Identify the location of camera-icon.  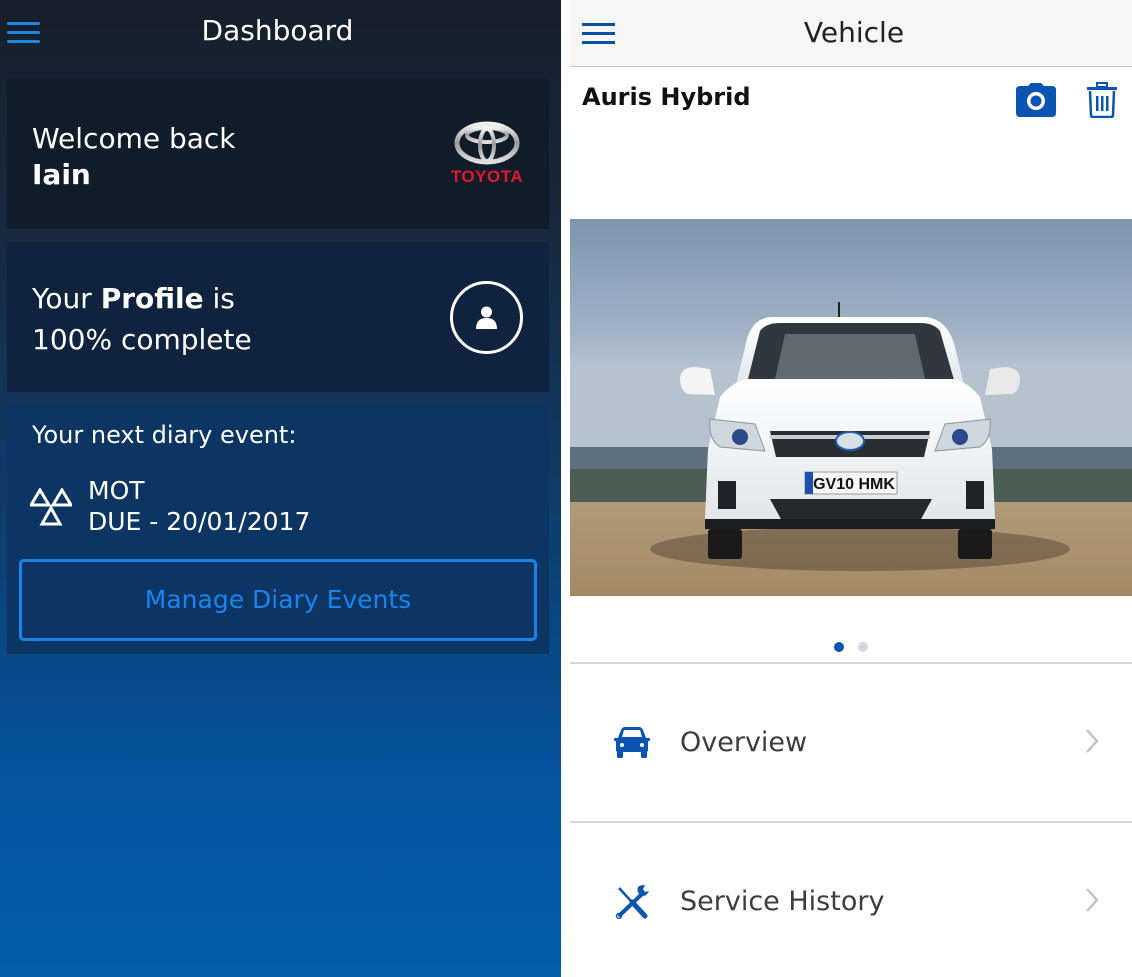
(1036, 100).